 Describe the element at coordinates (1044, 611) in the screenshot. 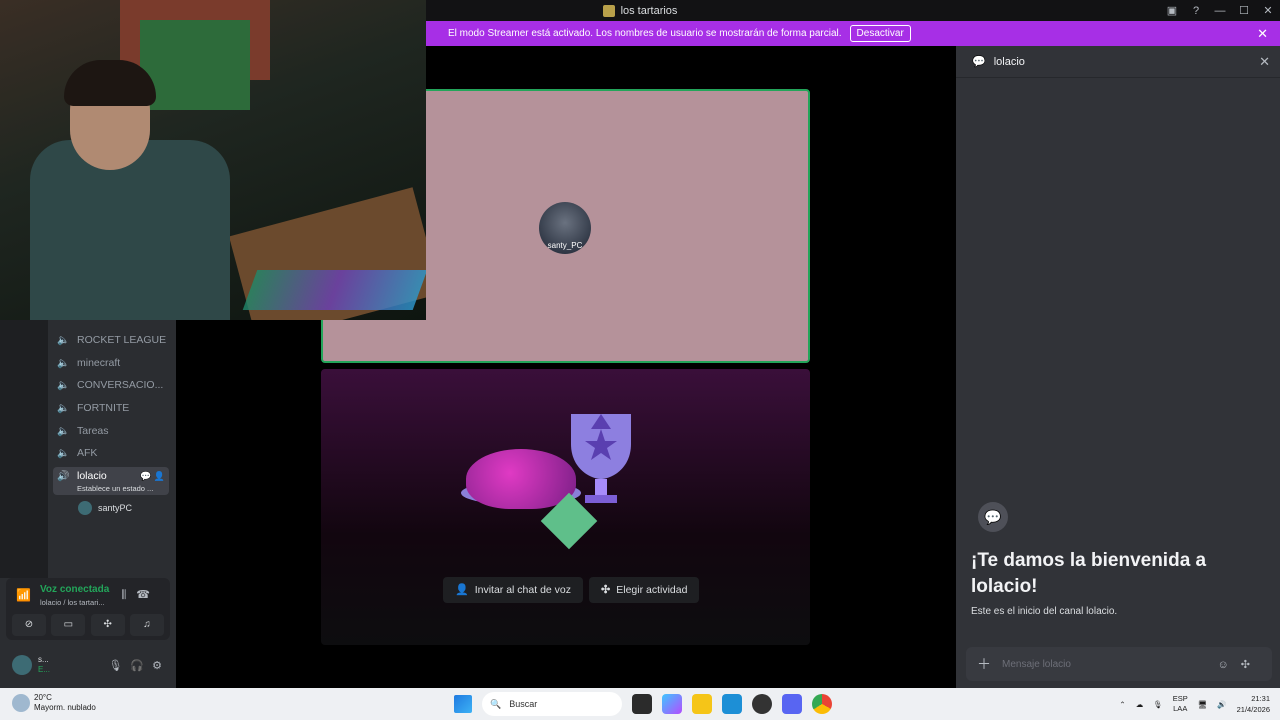

I see `chat-welcome-subtitle: Este es el inicio del canal lolacio.` at that location.